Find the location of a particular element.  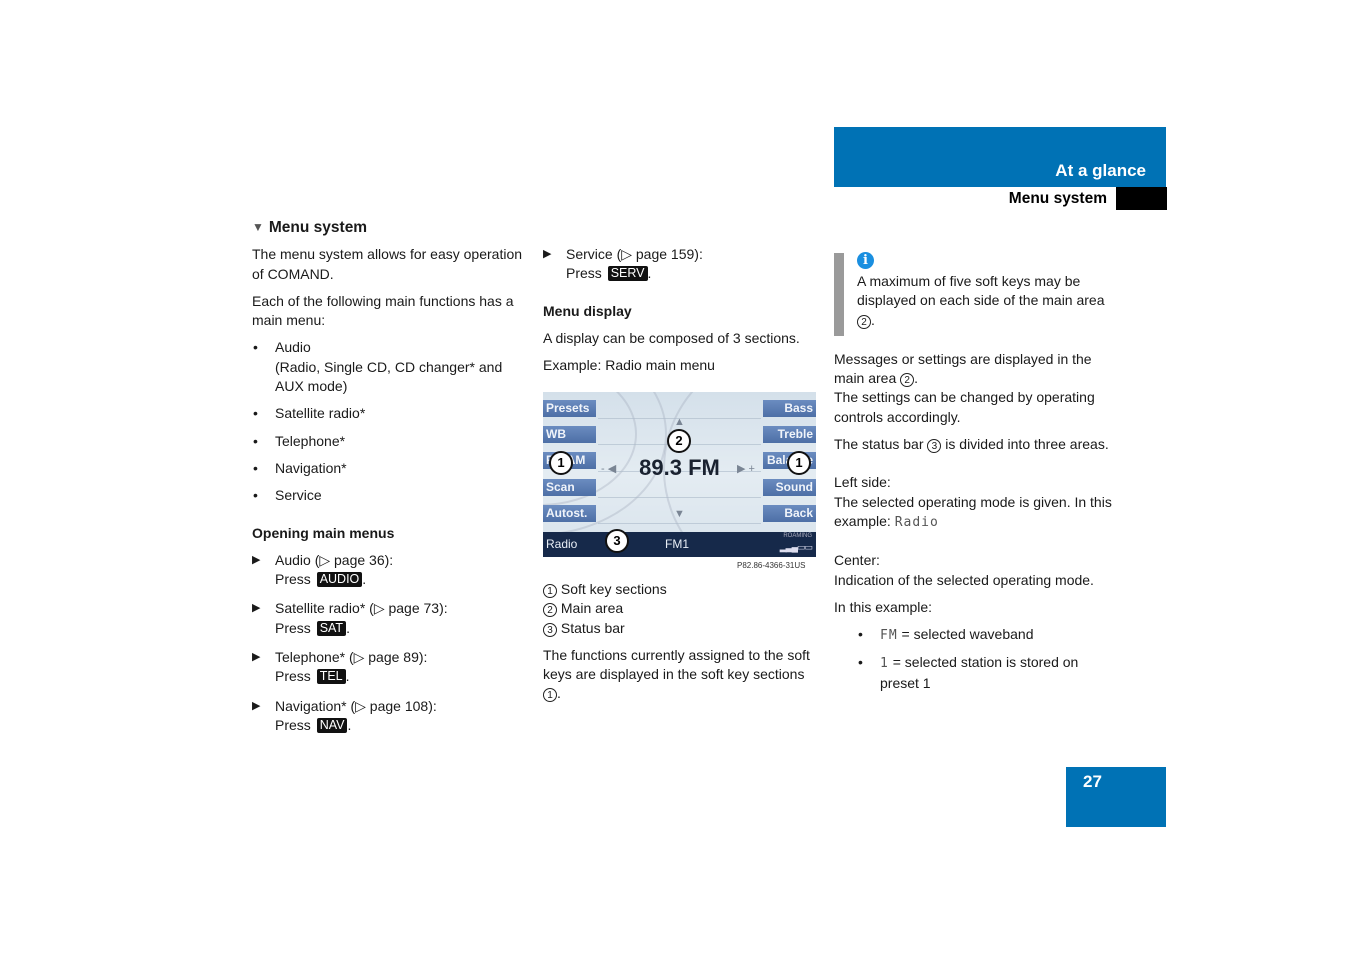

display-text: Radio is located at coordinates (916, 522).